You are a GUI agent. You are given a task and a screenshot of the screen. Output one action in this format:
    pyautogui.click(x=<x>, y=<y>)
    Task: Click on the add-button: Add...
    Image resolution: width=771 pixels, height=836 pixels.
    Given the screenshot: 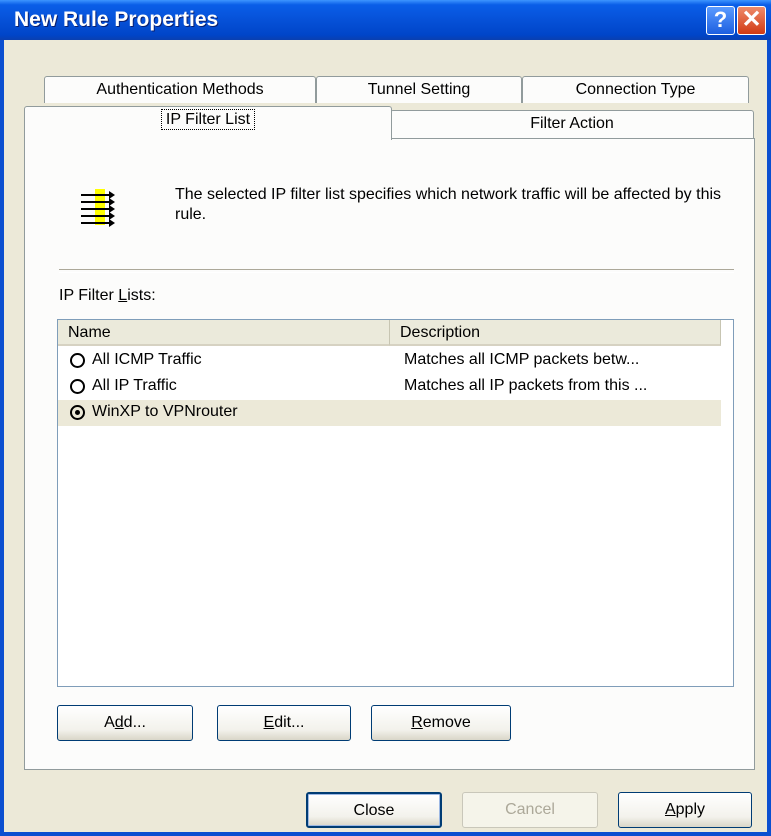 What is the action you would take?
    pyautogui.click(x=125, y=723)
    